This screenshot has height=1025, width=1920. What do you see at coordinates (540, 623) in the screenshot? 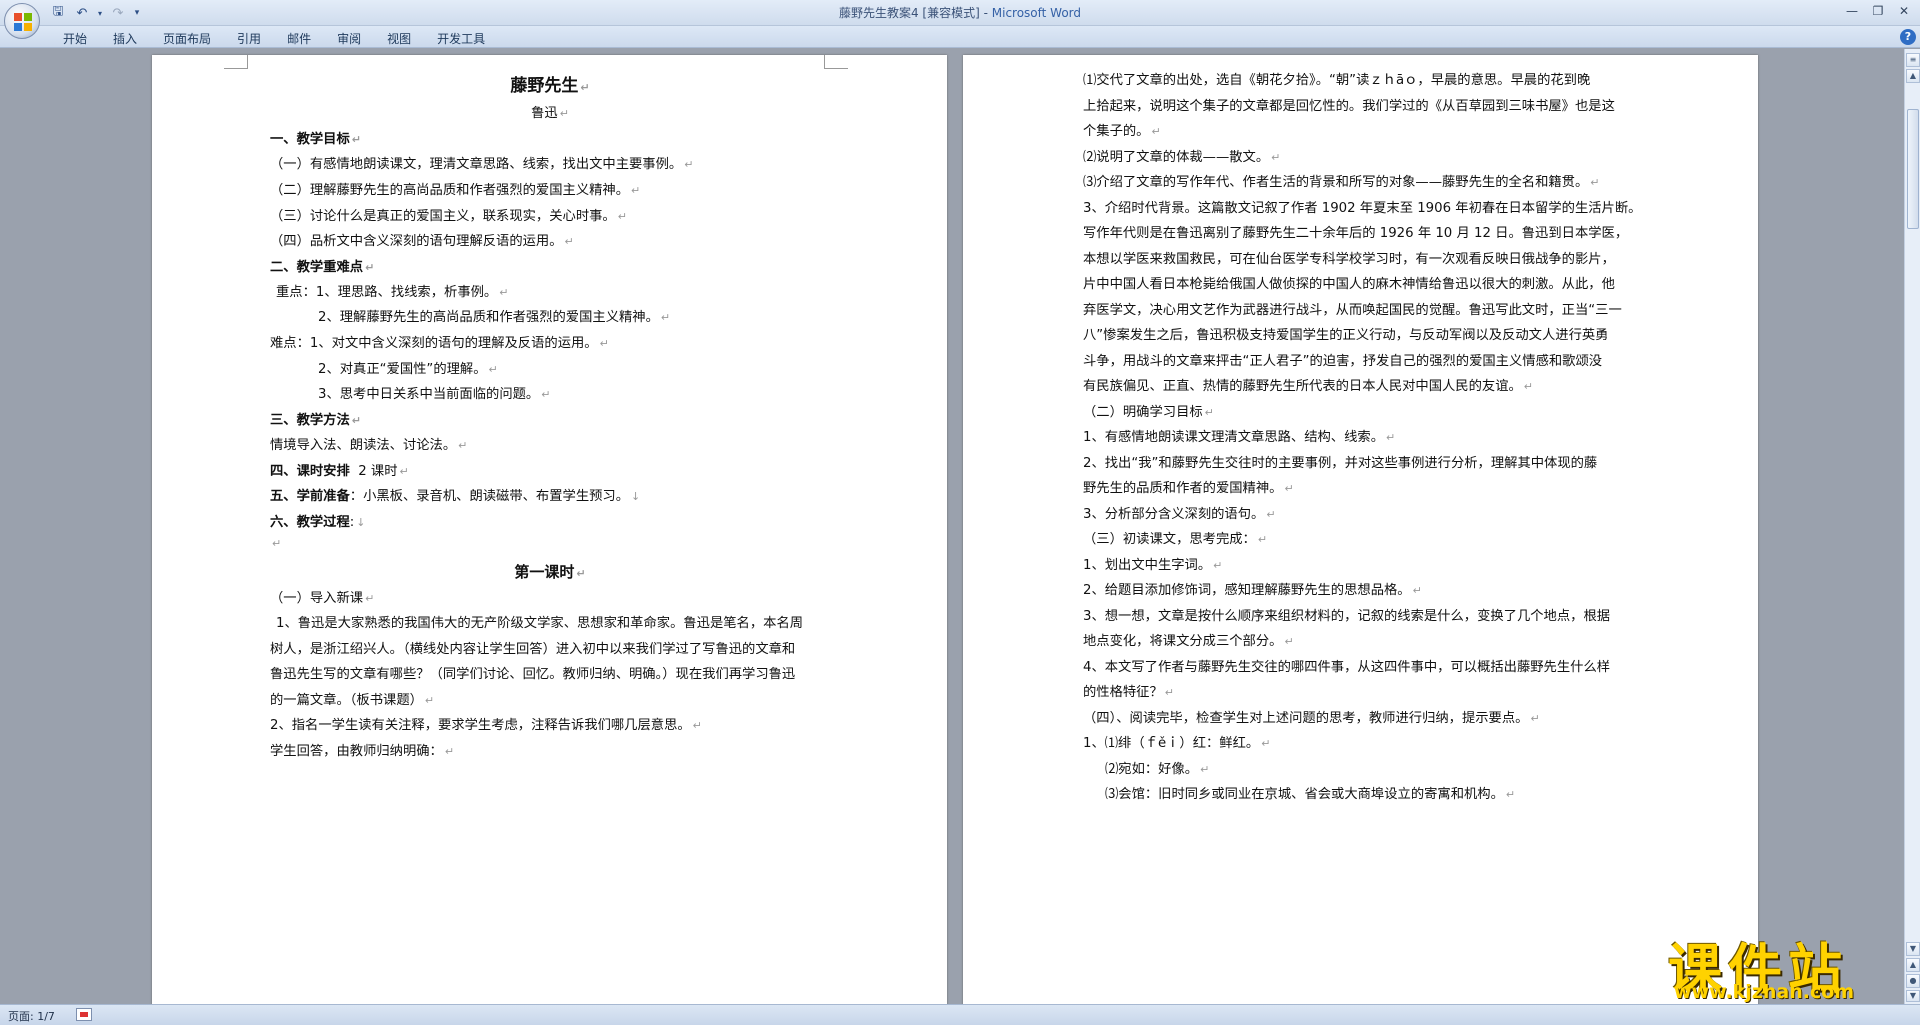
I see `paragraph-line: 1、鲁迅是大家熟悉的我国伟大的无产阶级文学家、思想家和革命家。鲁迅是笔名，本名周` at bounding box center [540, 623].